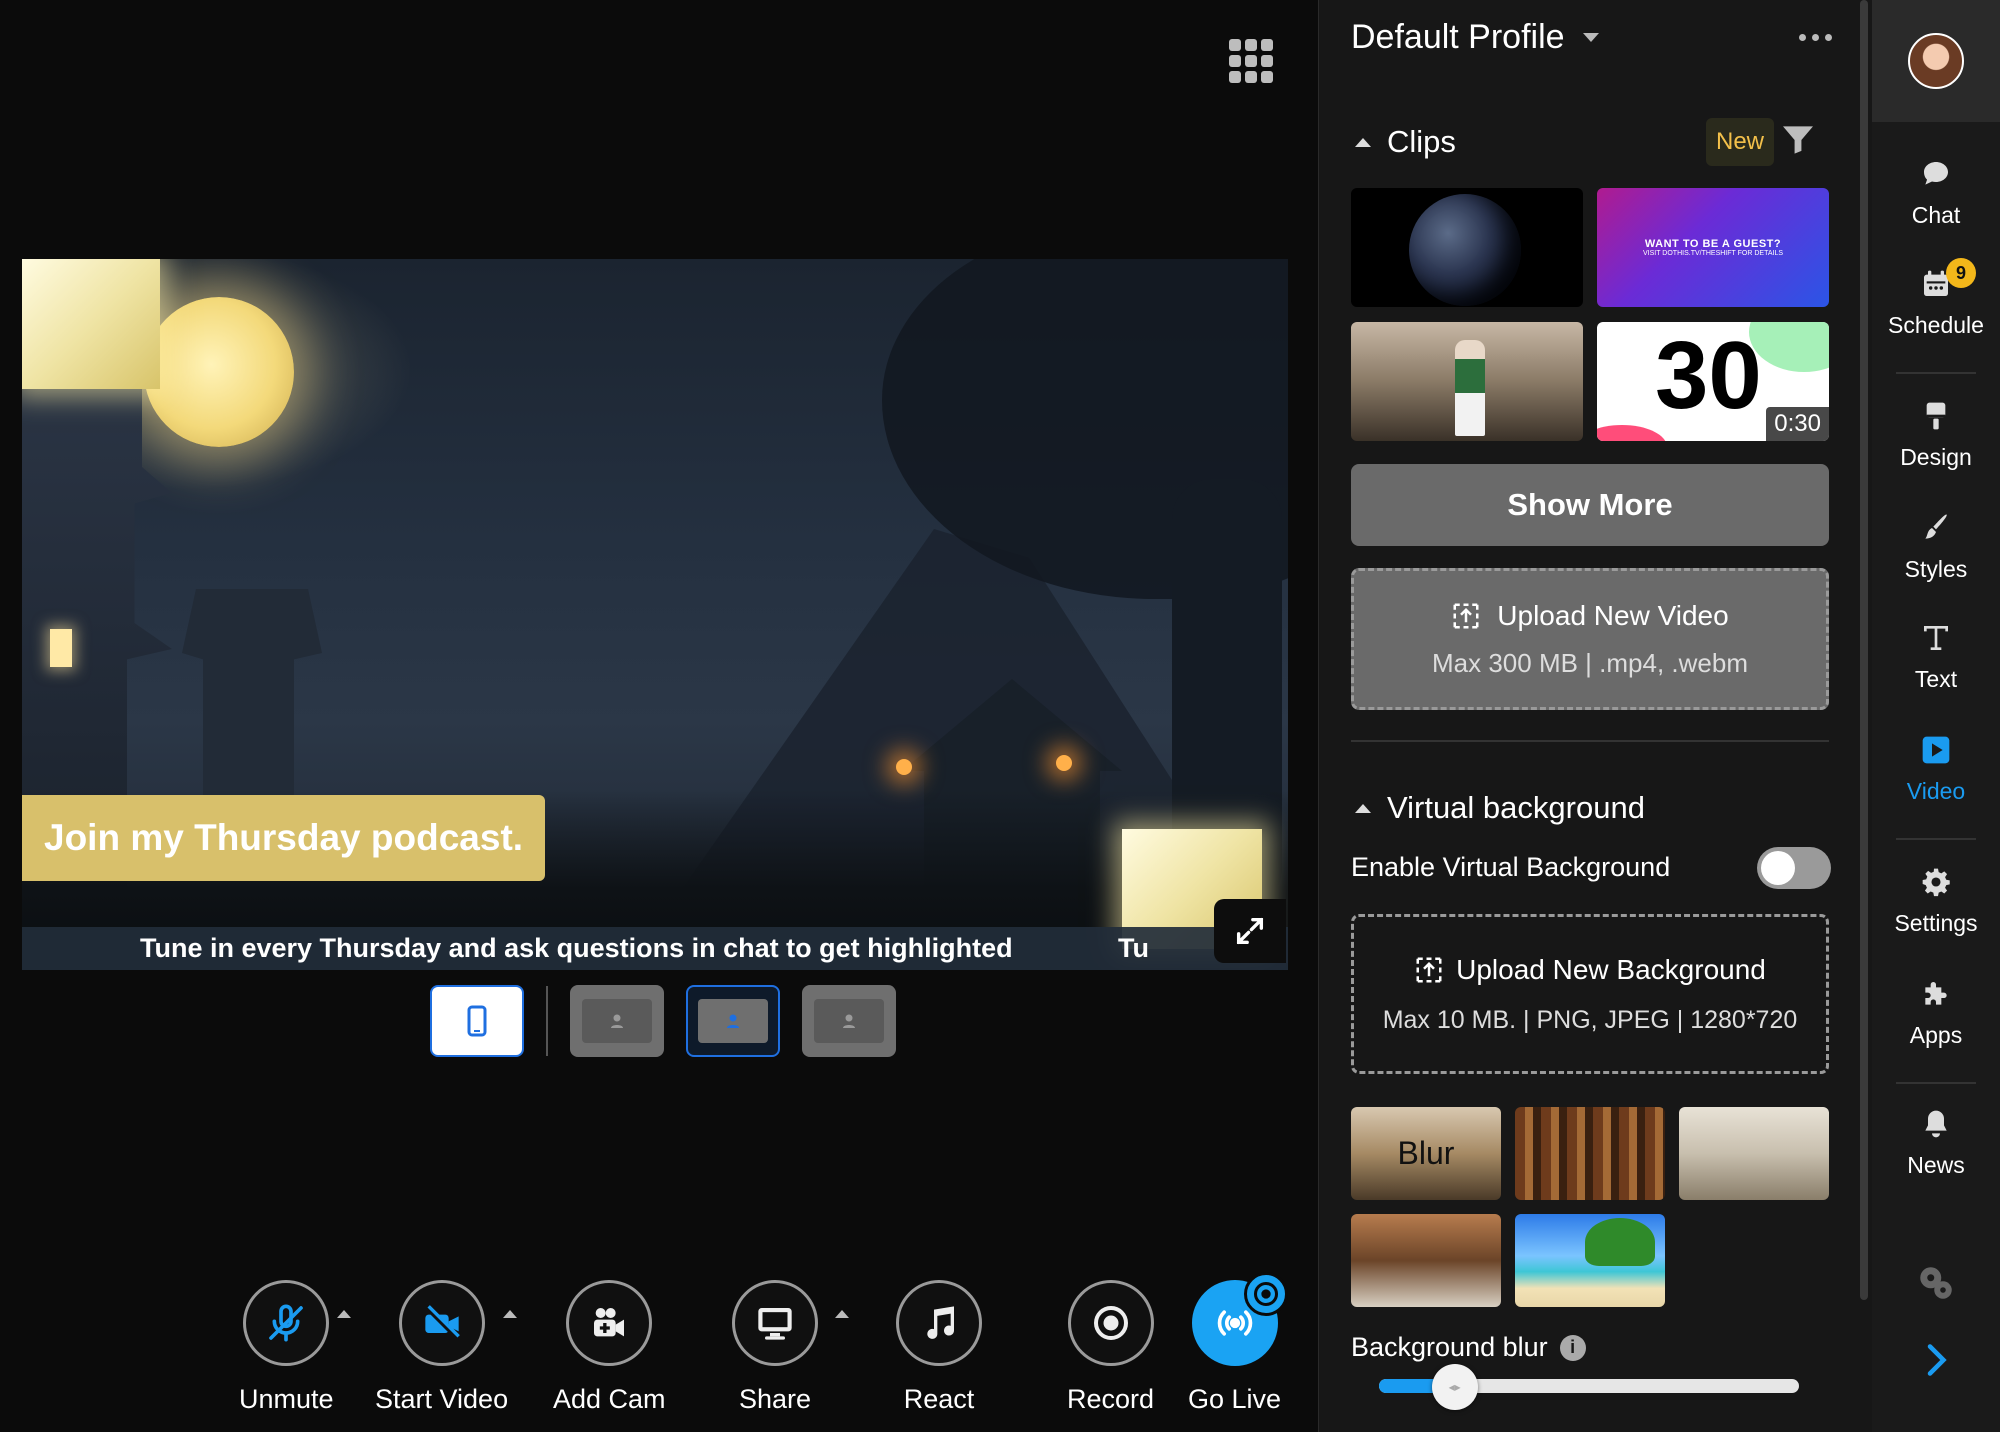  What do you see at coordinates (1936, 1035) in the screenshot?
I see `nav-label: Apps` at bounding box center [1936, 1035].